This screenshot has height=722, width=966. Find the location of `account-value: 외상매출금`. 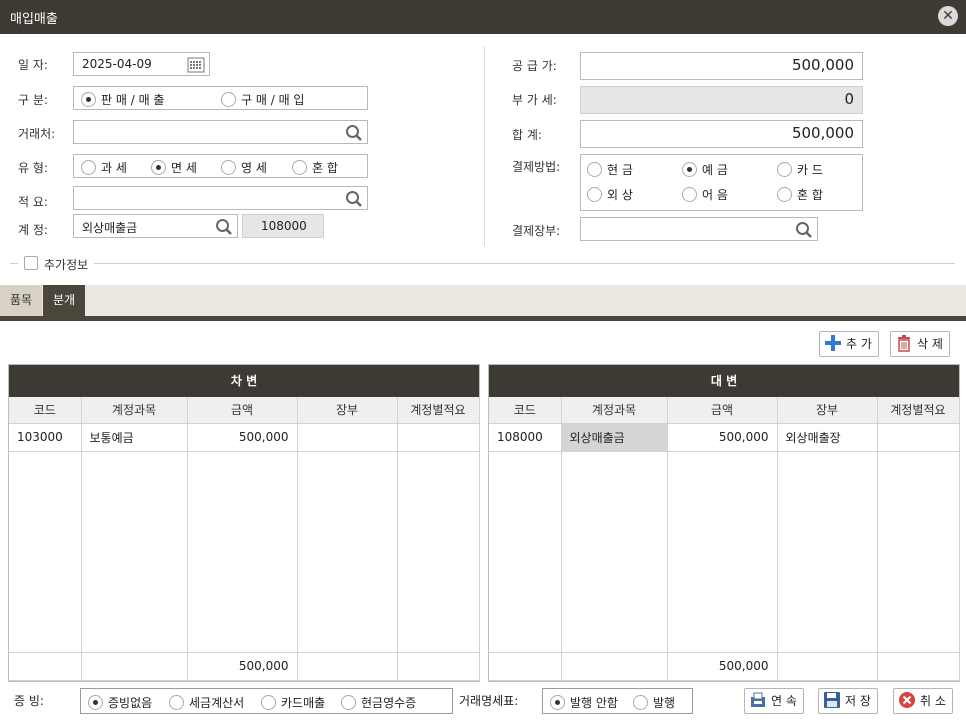

account-value: 외상매출금 is located at coordinates (110, 228).